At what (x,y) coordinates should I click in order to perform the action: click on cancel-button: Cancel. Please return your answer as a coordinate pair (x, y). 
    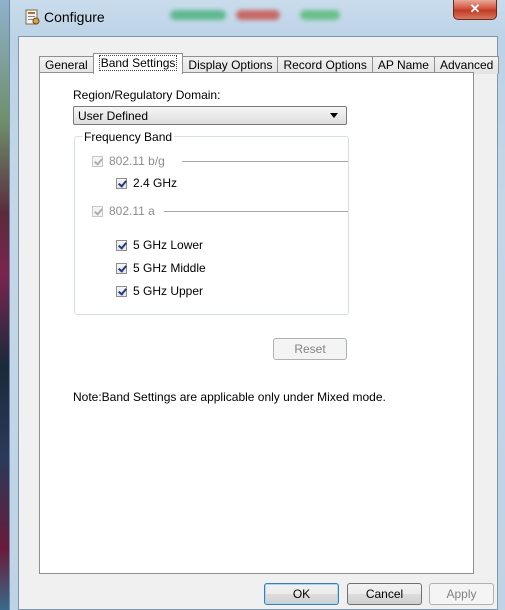
    Looking at the image, I should click on (384, 594).